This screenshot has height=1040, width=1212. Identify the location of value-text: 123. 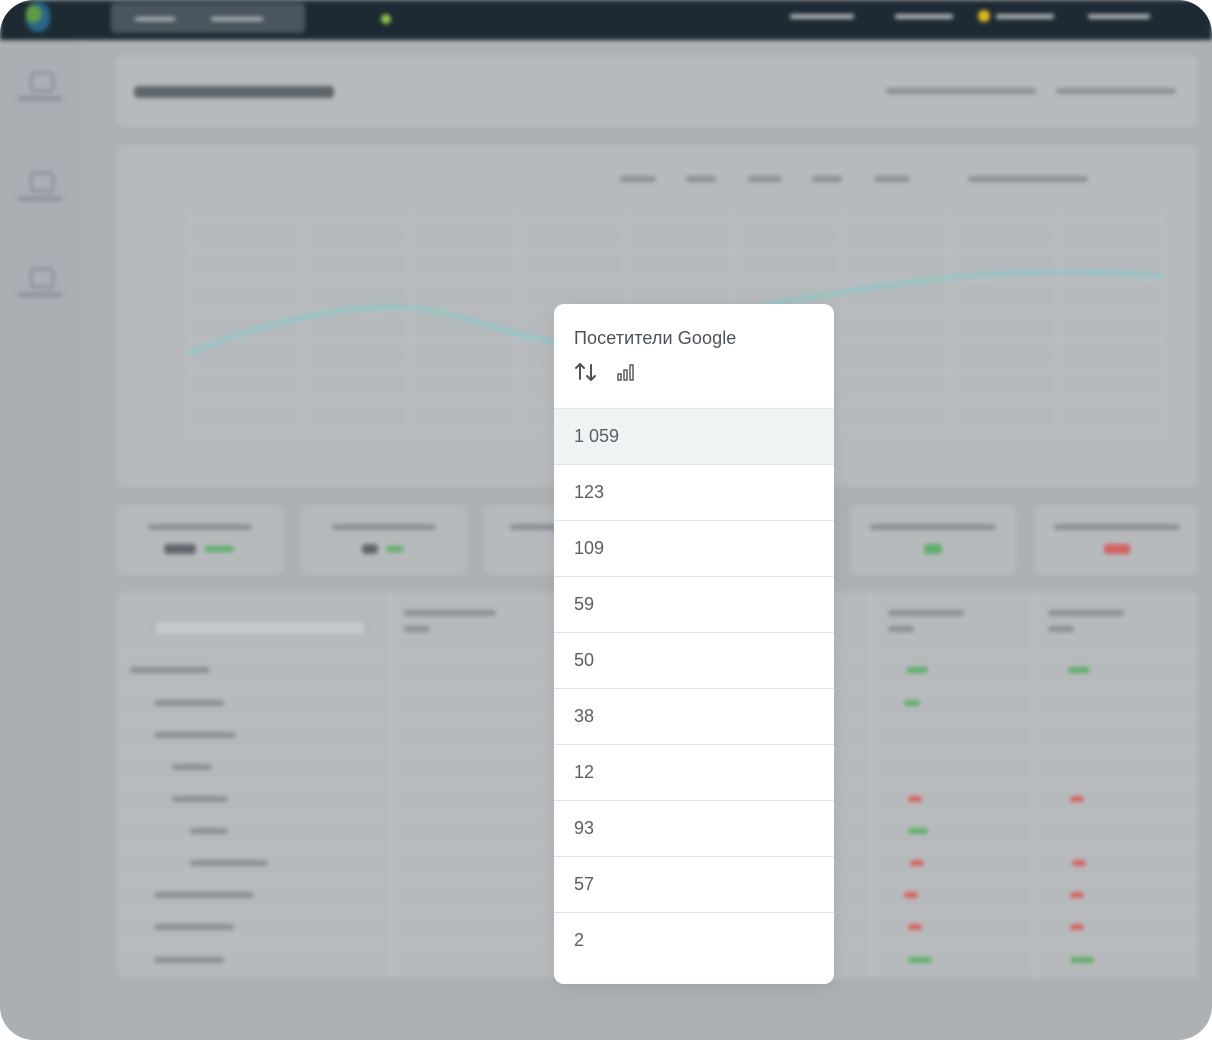
(589, 492).